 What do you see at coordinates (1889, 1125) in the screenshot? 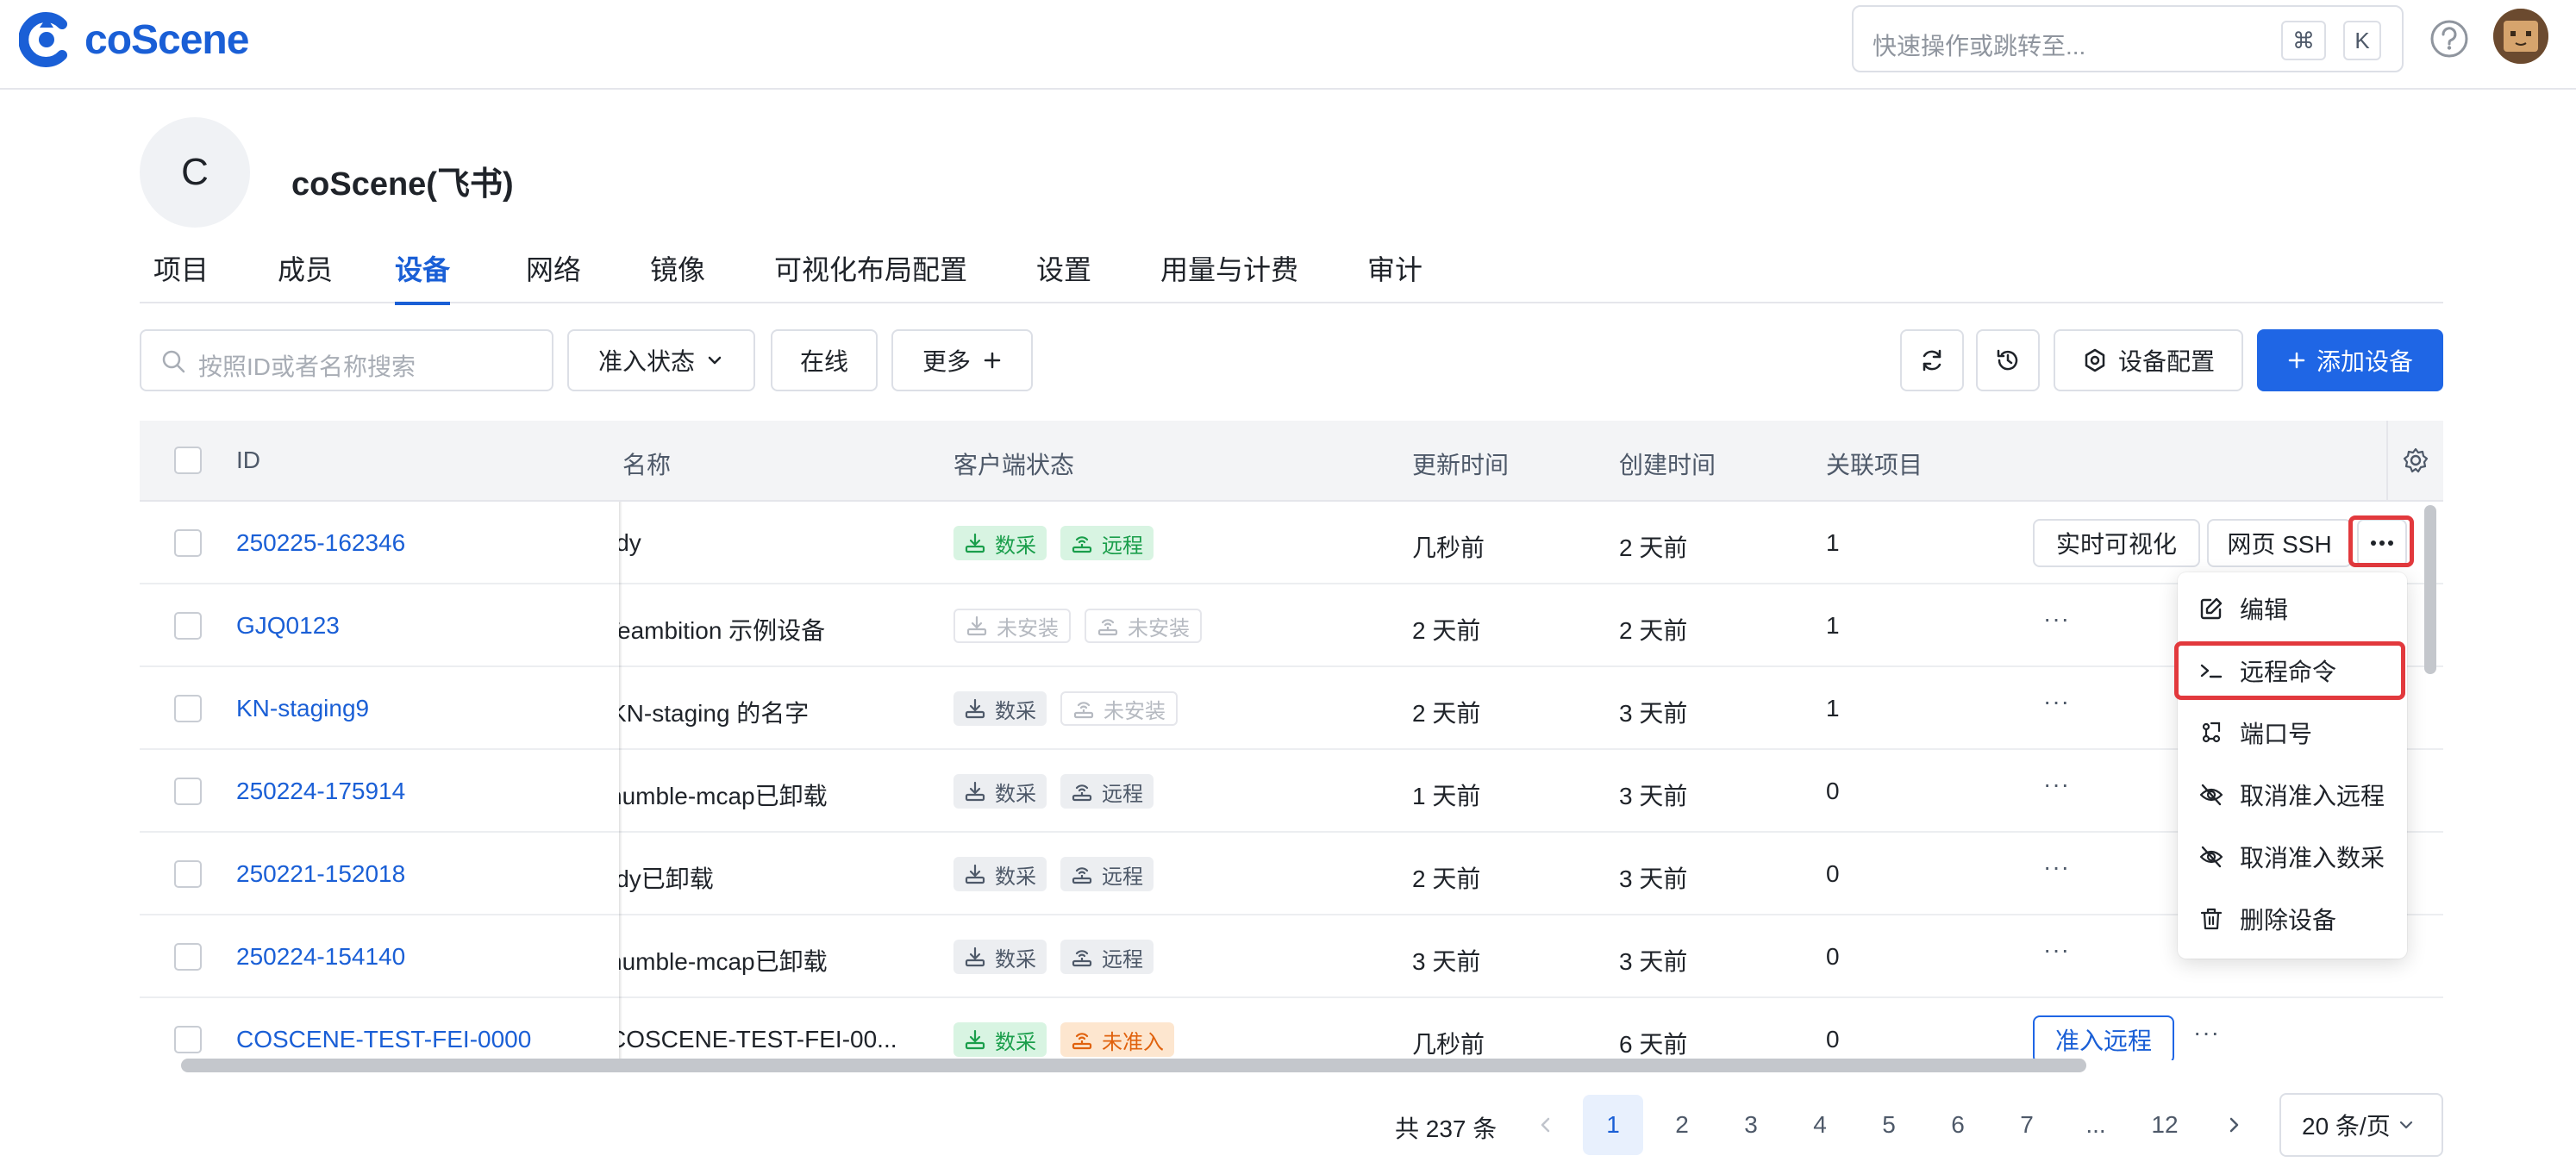
I see `page-5: 5` at bounding box center [1889, 1125].